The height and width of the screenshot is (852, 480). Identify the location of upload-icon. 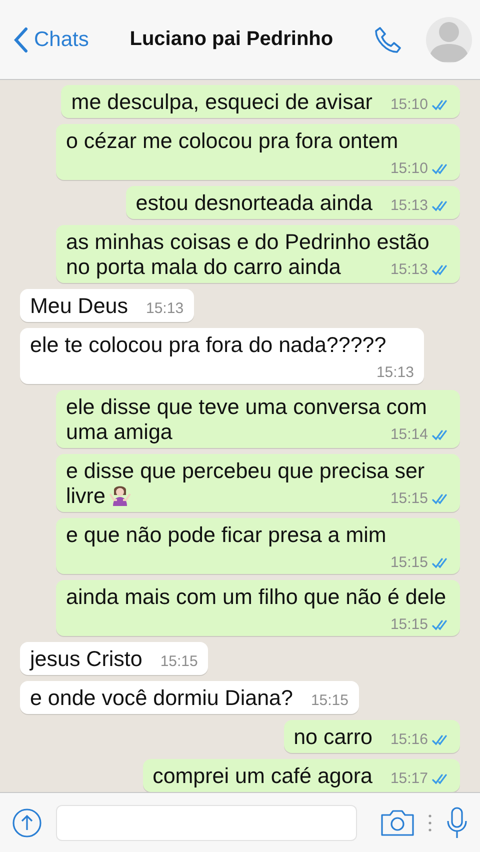
(27, 823).